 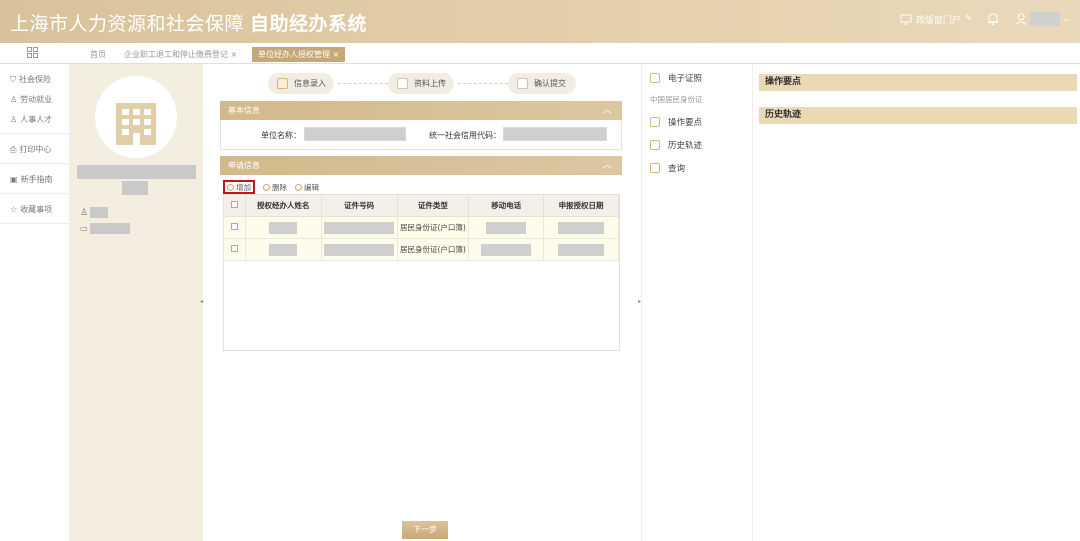 I want to click on menu-label: 电子证照, so click(x=685, y=79).